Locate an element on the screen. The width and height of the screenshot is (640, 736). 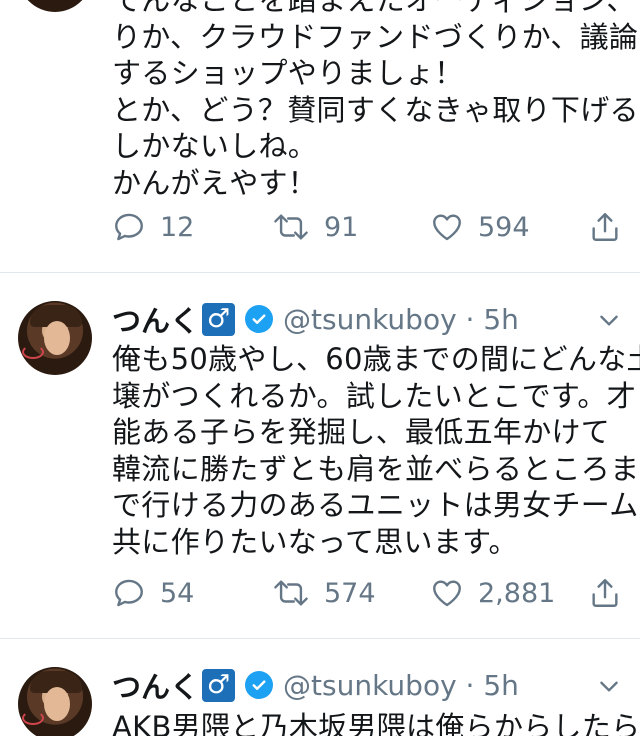
tweet-text-line: するショップやりましょ！ is located at coordinates (288, 73).